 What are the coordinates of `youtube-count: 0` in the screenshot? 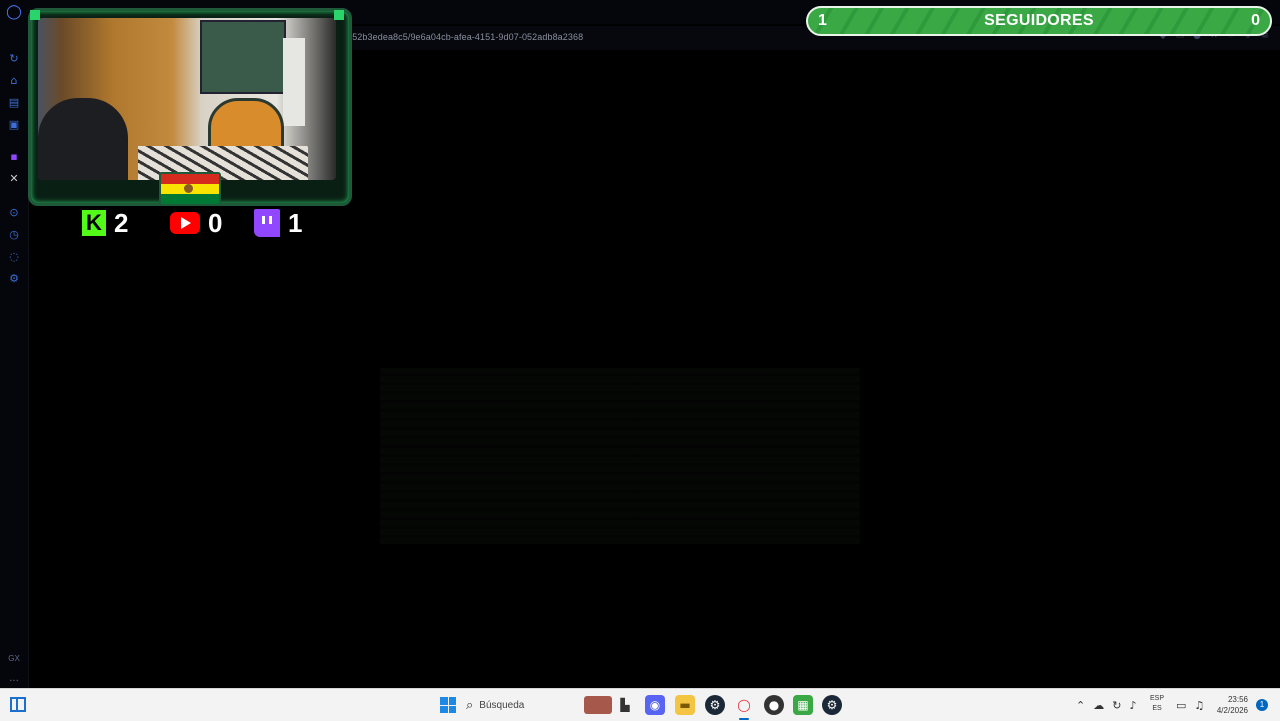 It's located at (215, 222).